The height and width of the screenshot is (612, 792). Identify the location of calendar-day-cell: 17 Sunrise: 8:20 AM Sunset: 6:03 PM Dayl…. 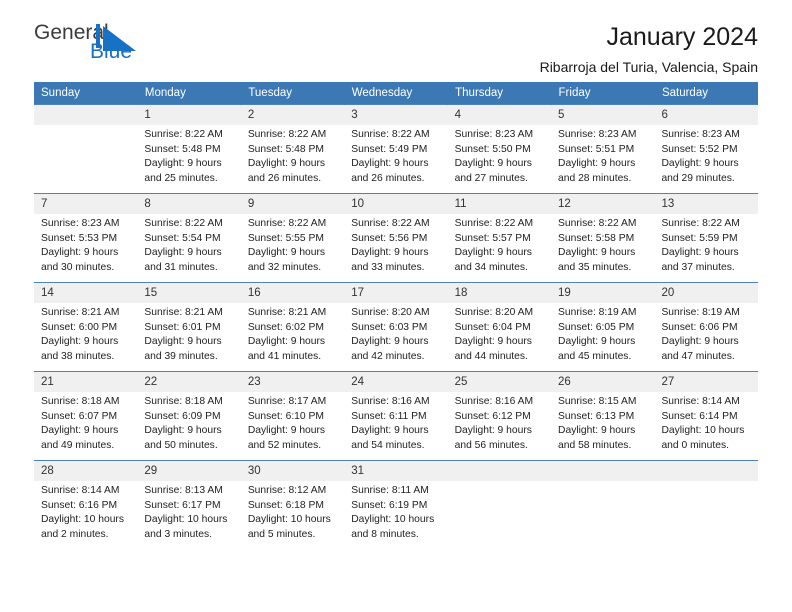
(396, 327).